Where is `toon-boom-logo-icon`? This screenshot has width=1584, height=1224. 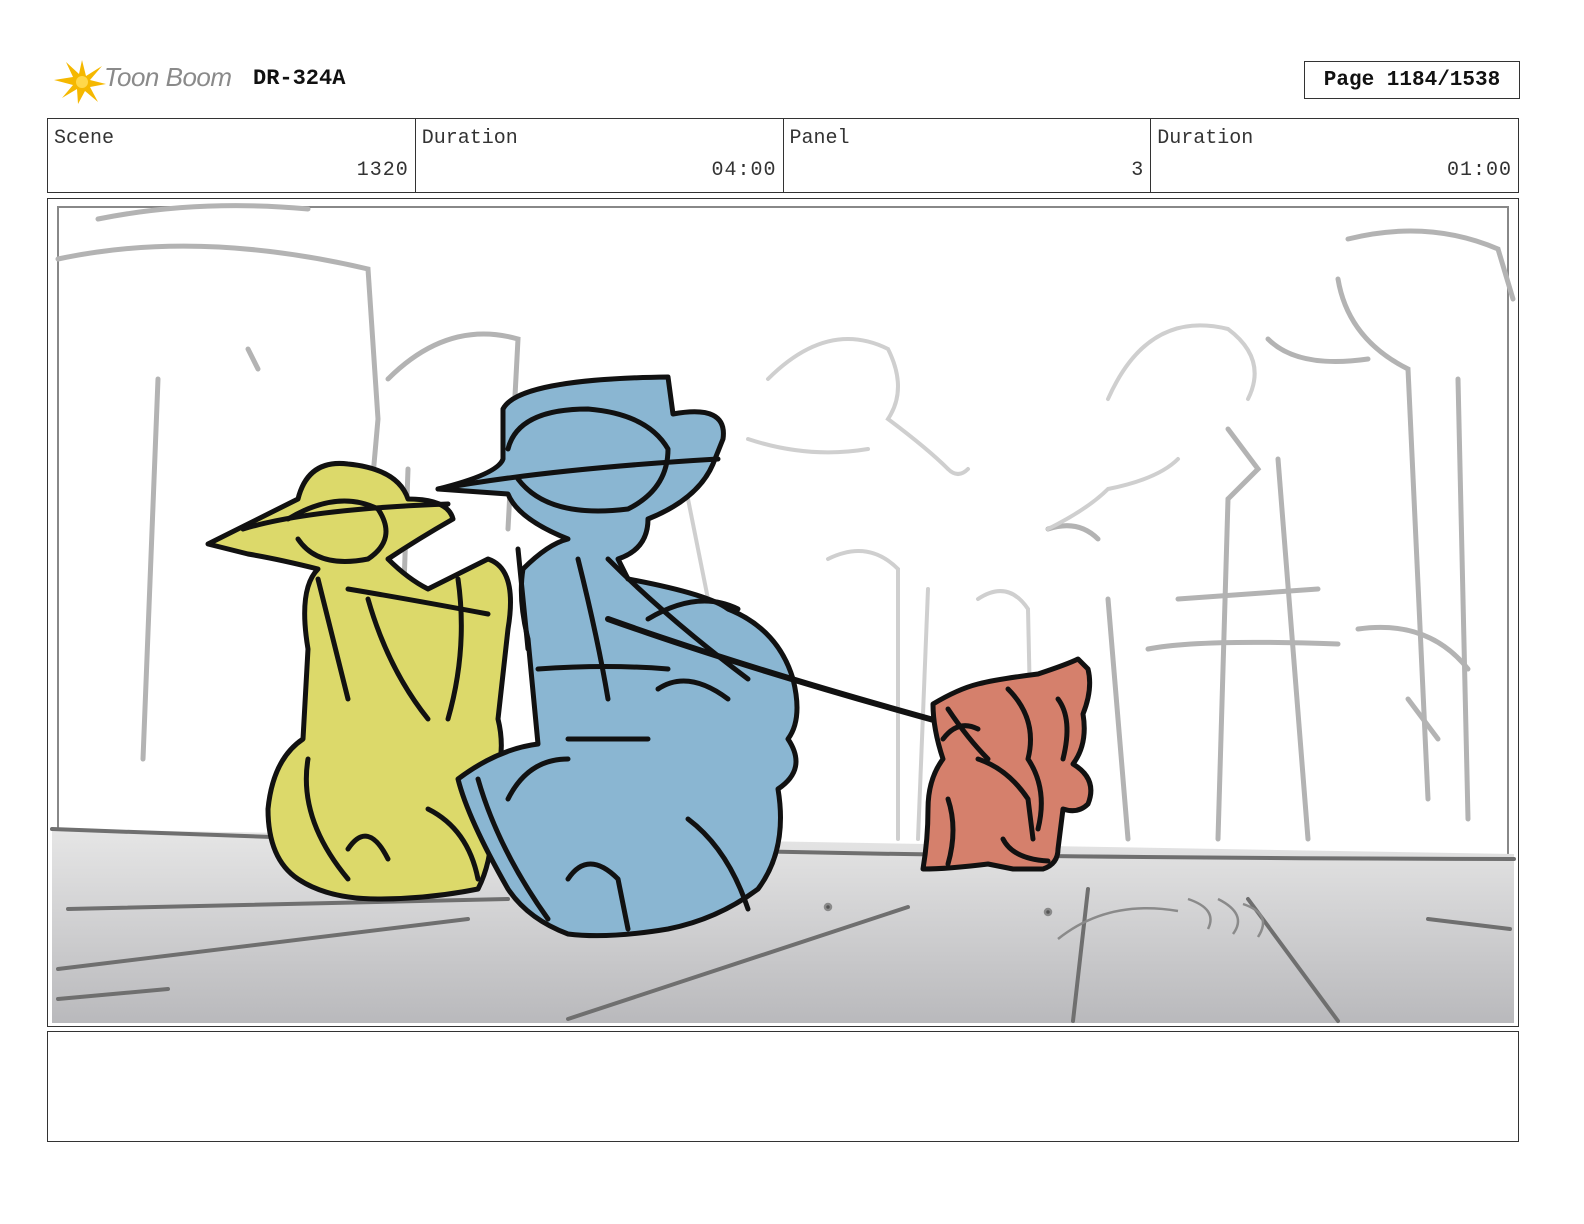
toon-boom-logo-icon is located at coordinates (80, 82).